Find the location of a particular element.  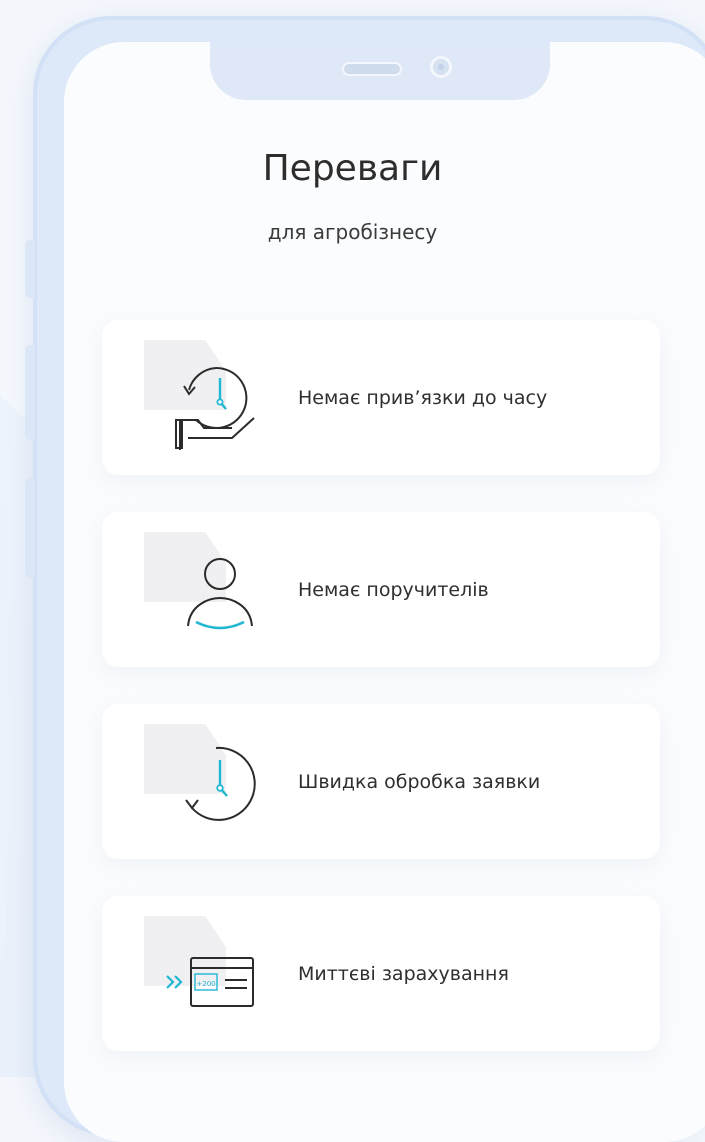

clock-refresh-icon is located at coordinates (220, 783).